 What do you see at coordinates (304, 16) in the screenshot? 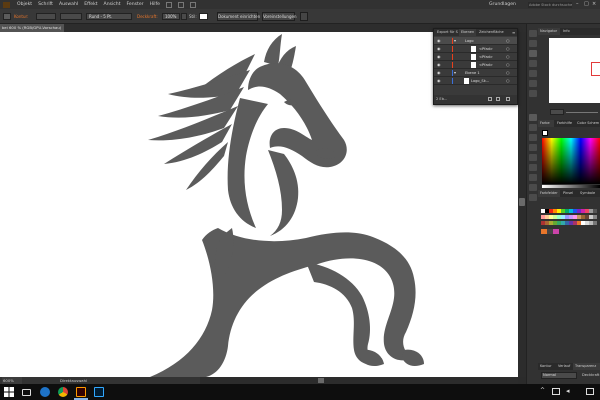
I see `arrange-documents-icon` at bounding box center [304, 16].